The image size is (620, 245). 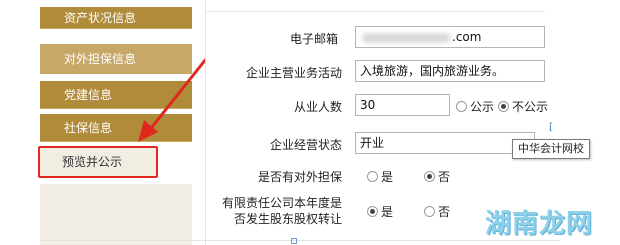 I want to click on info-marker: [, so click(x=551, y=127).